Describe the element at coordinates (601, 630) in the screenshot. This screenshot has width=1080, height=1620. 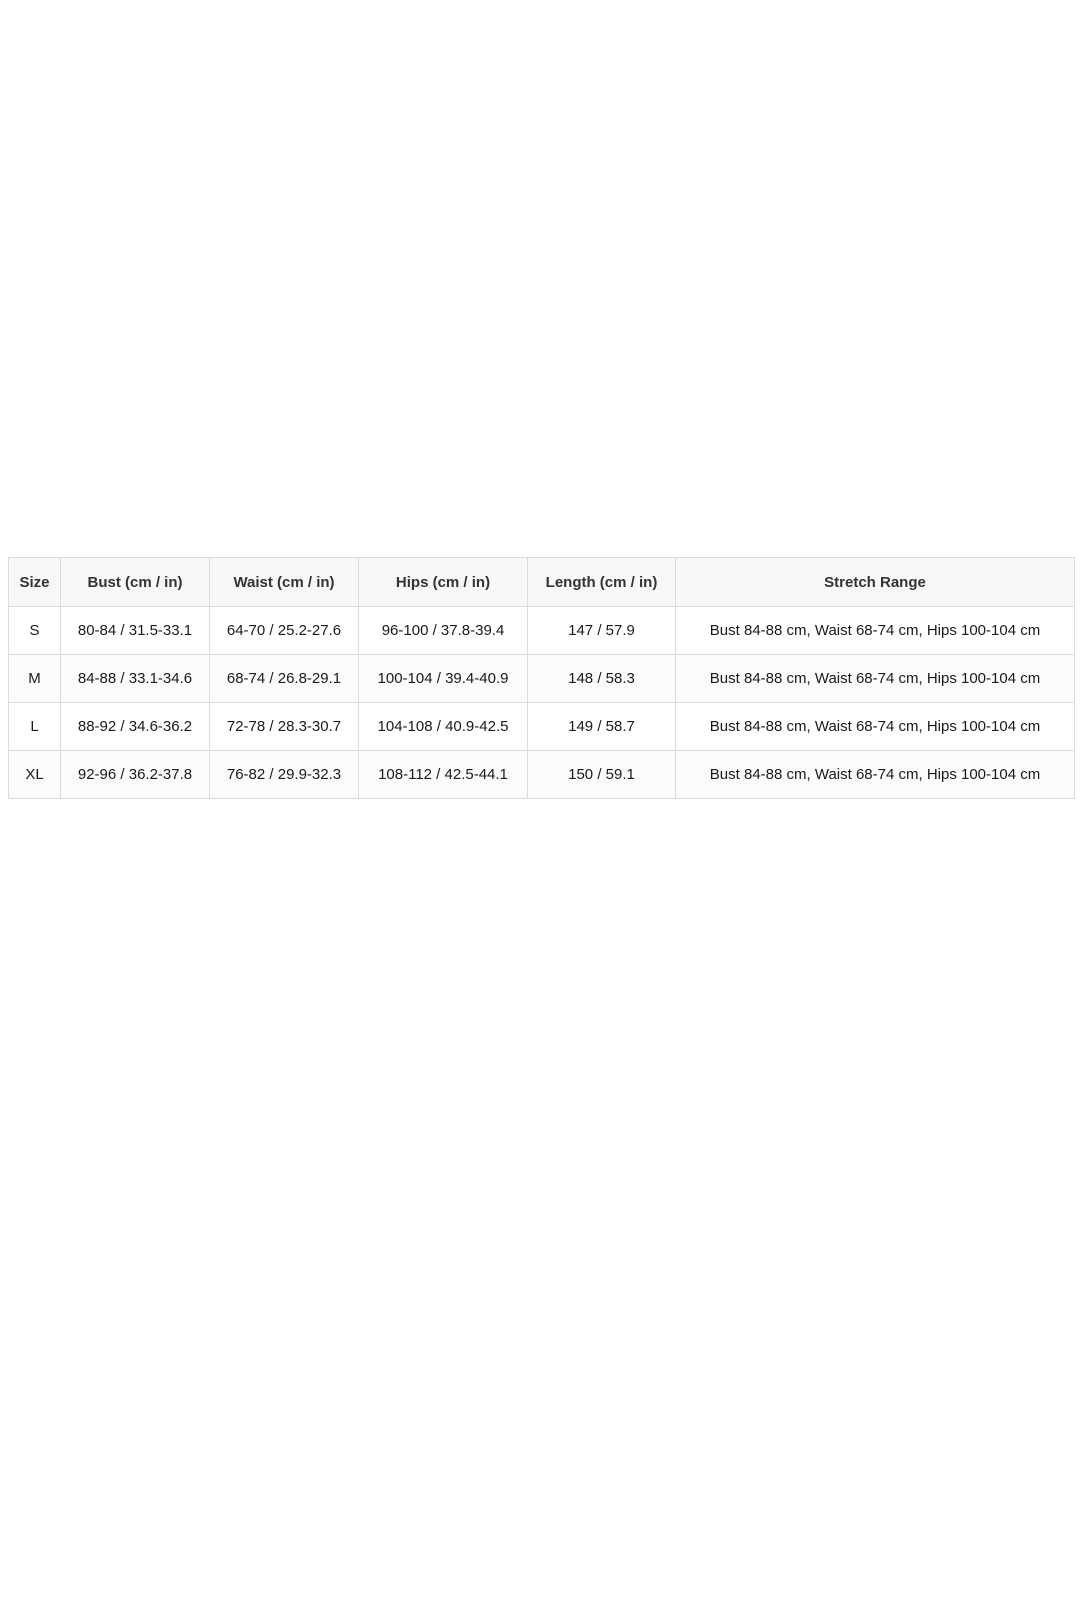
I see `cell-length: 147 / 57.9` at that location.